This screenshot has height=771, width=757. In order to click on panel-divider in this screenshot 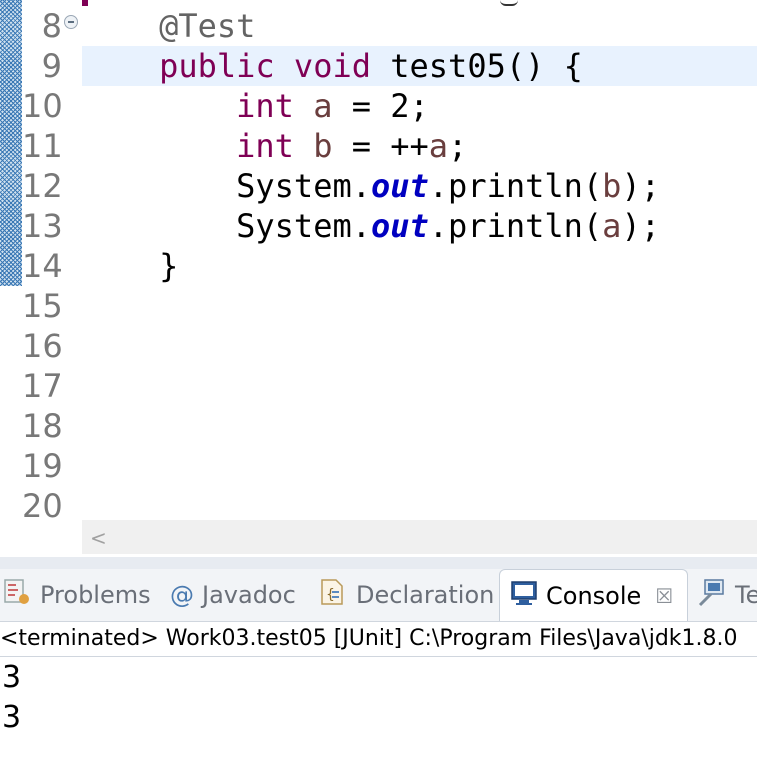, I will do `click(378, 563)`.